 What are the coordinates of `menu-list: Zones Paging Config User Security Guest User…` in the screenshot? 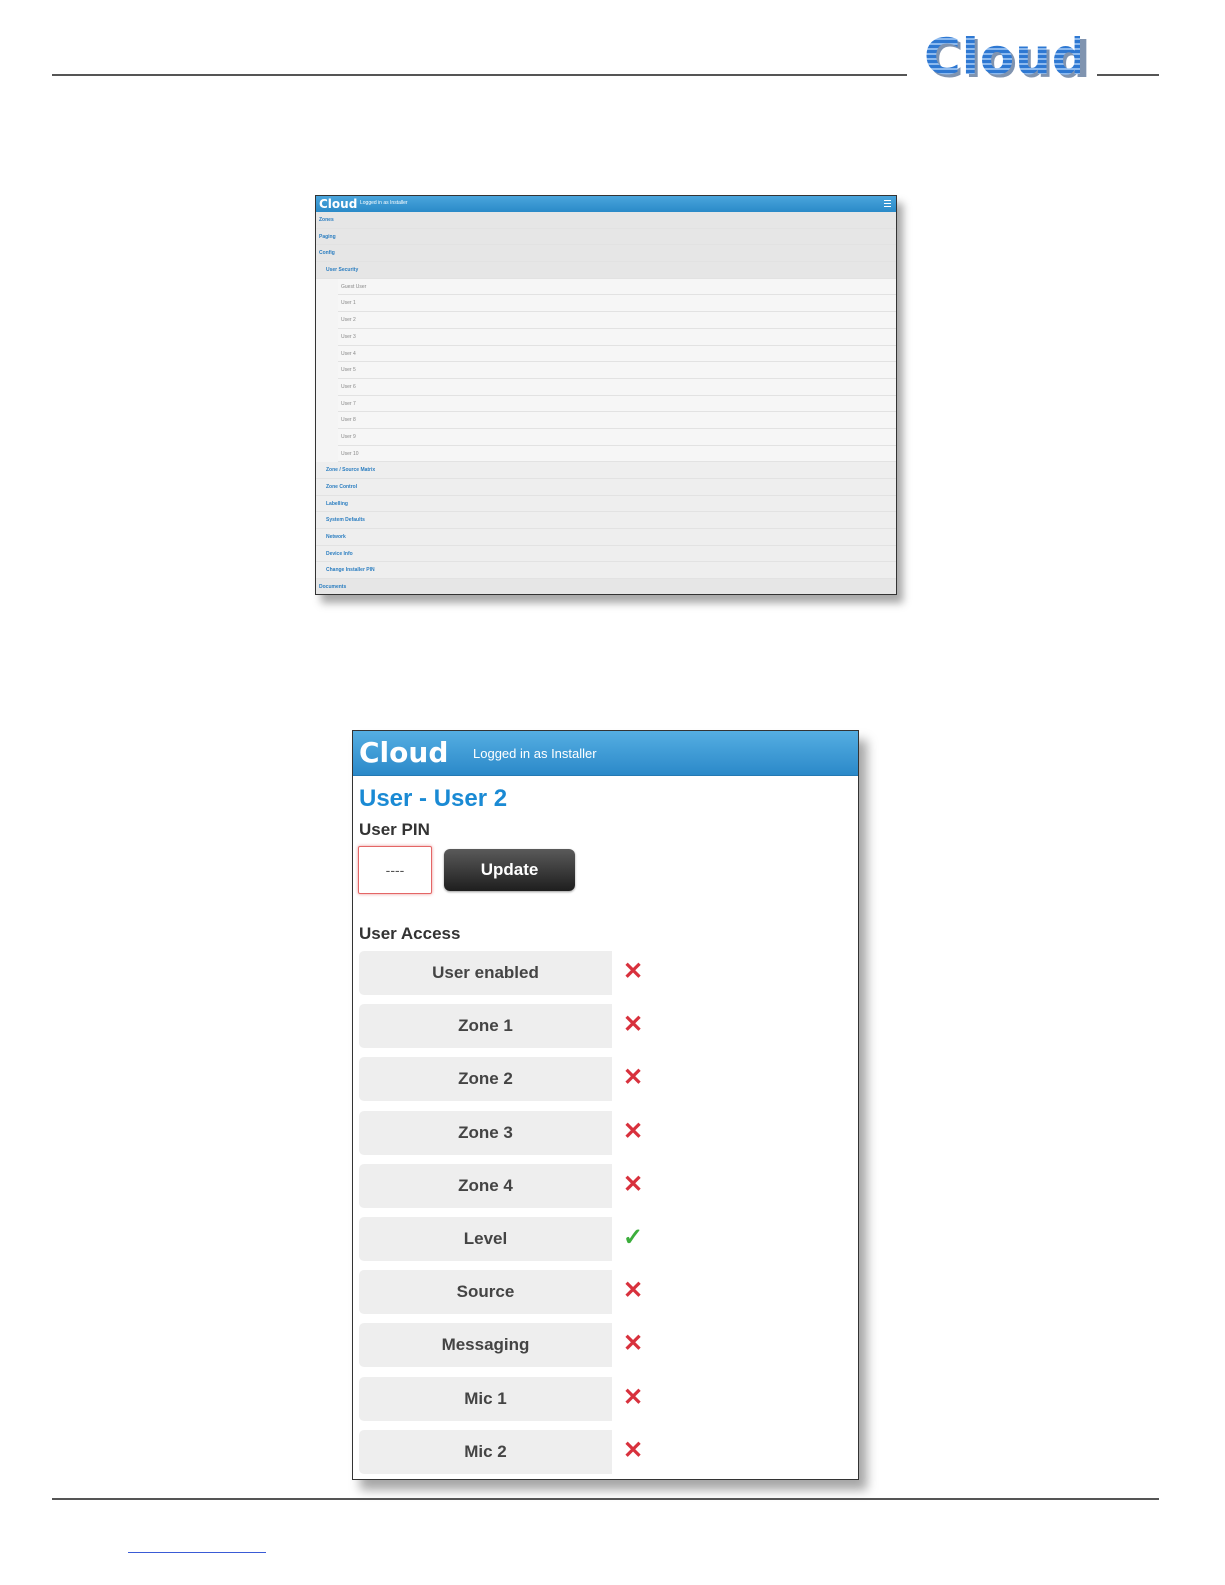 It's located at (606, 403).